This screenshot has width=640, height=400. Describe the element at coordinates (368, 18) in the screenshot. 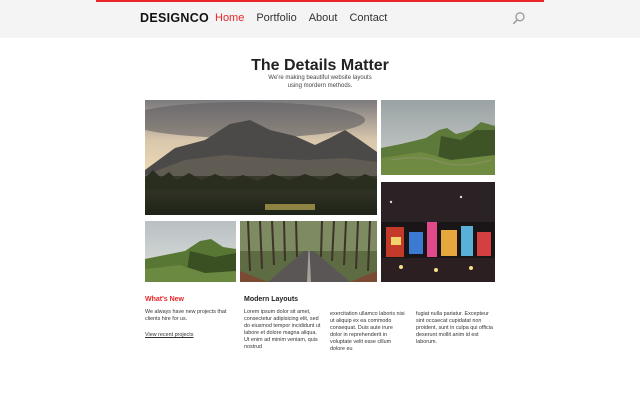

I see `nav-item-contact: Contact` at that location.